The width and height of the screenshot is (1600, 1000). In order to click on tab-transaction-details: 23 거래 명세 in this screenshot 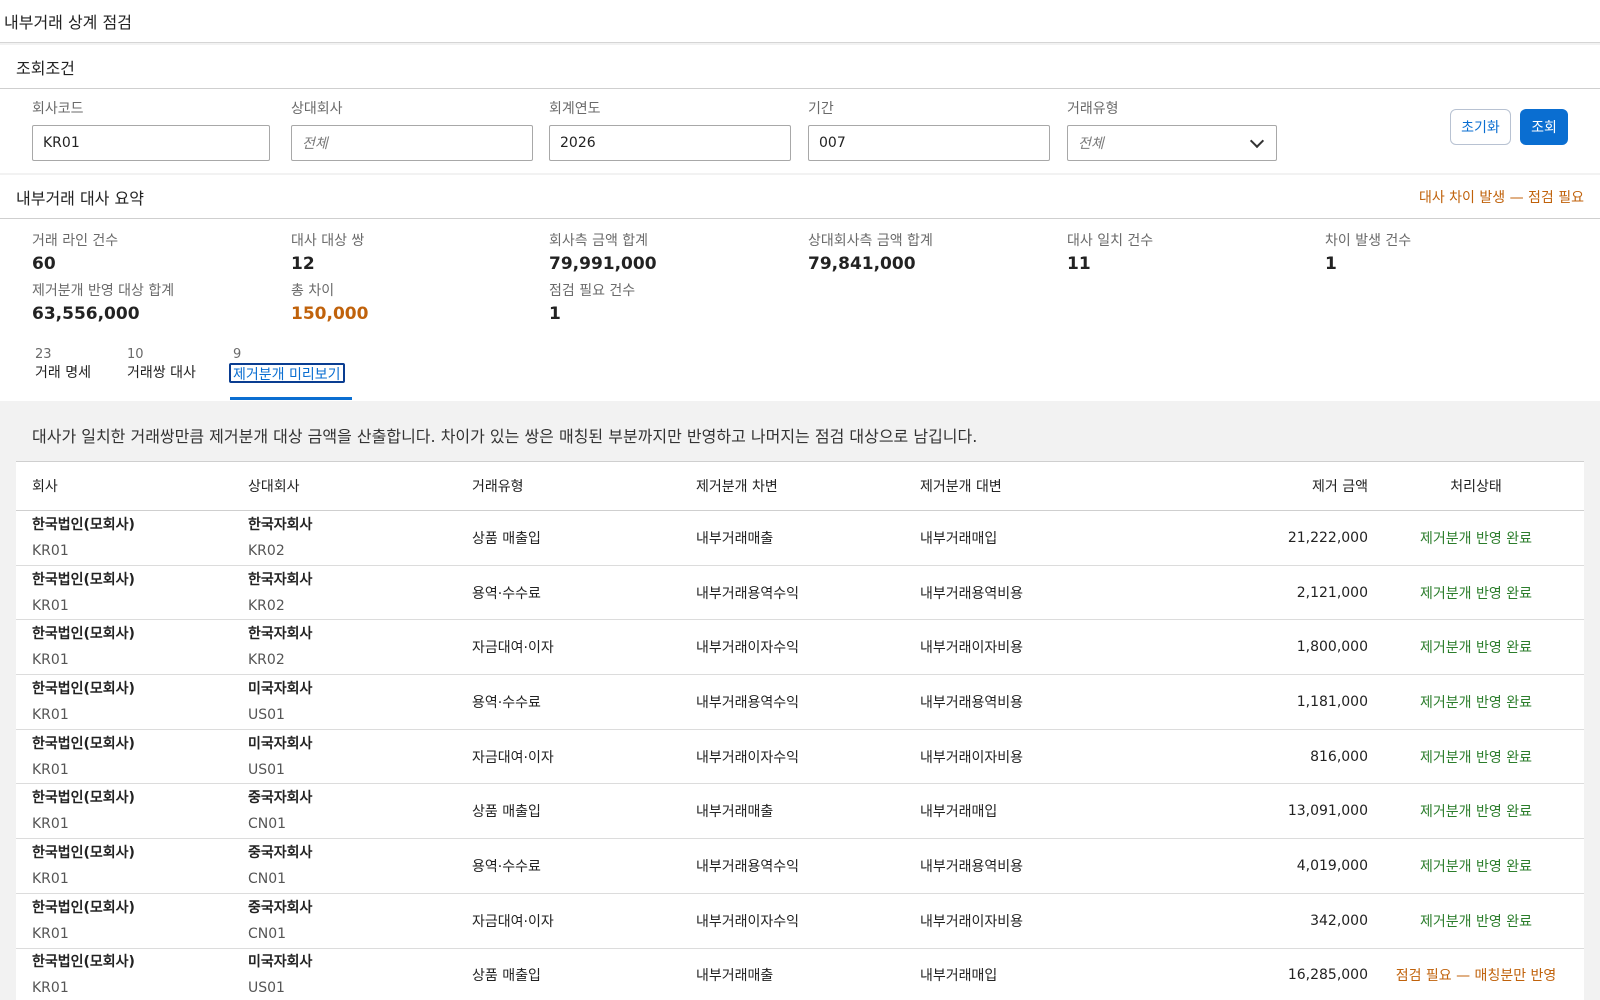, I will do `click(63, 365)`.